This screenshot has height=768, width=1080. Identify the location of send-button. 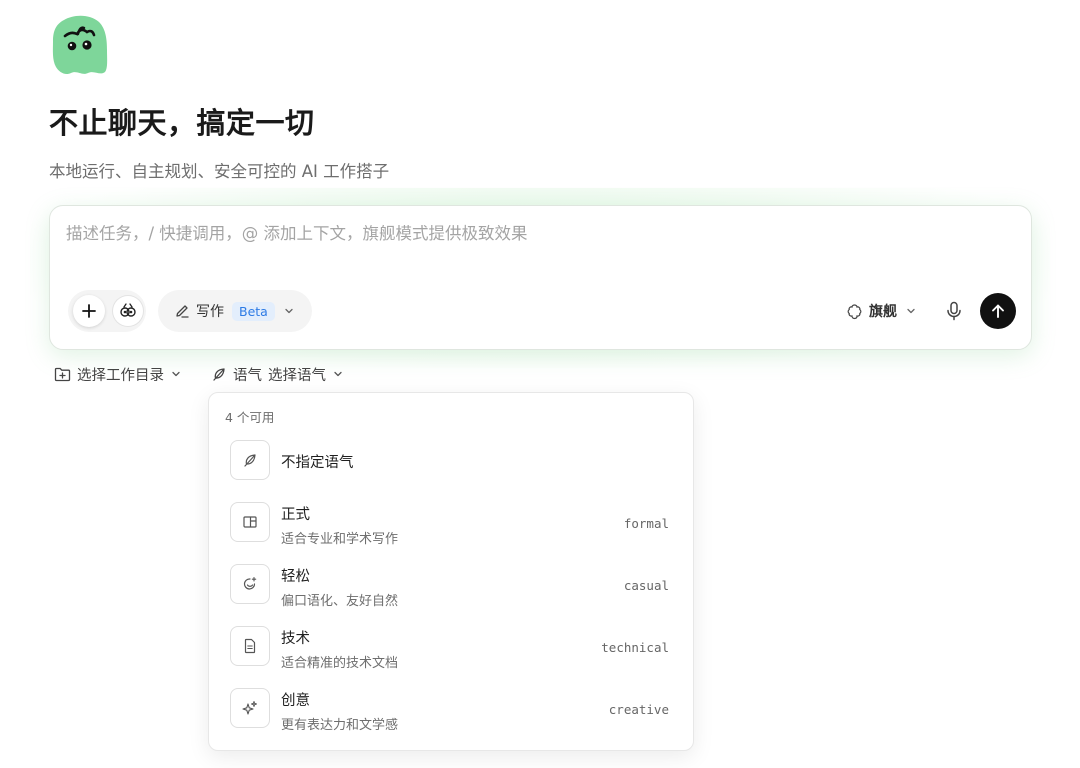
(998, 311).